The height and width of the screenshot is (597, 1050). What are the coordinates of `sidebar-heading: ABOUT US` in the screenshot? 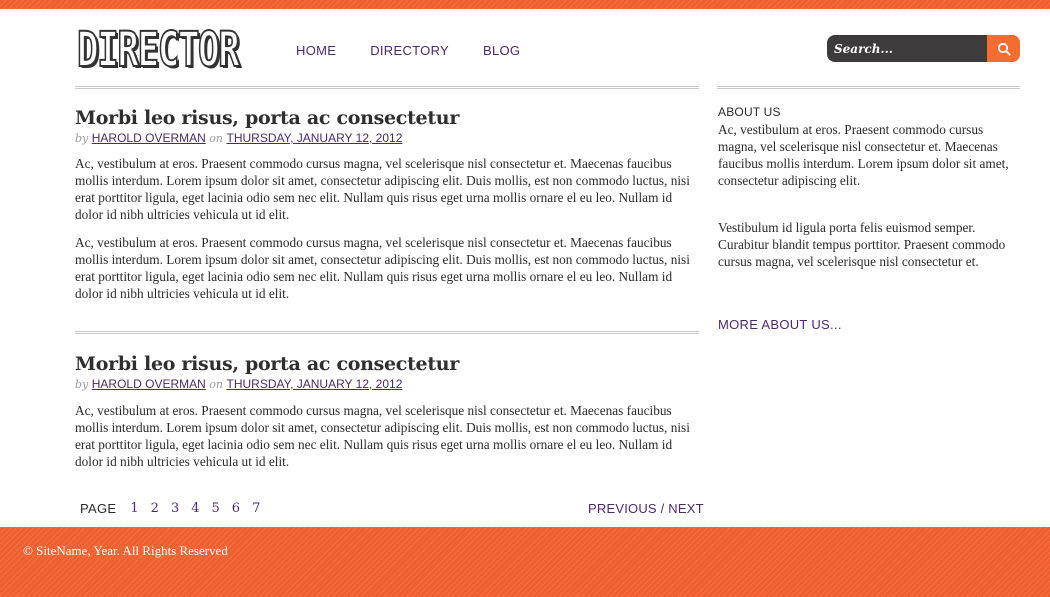 It's located at (749, 112).